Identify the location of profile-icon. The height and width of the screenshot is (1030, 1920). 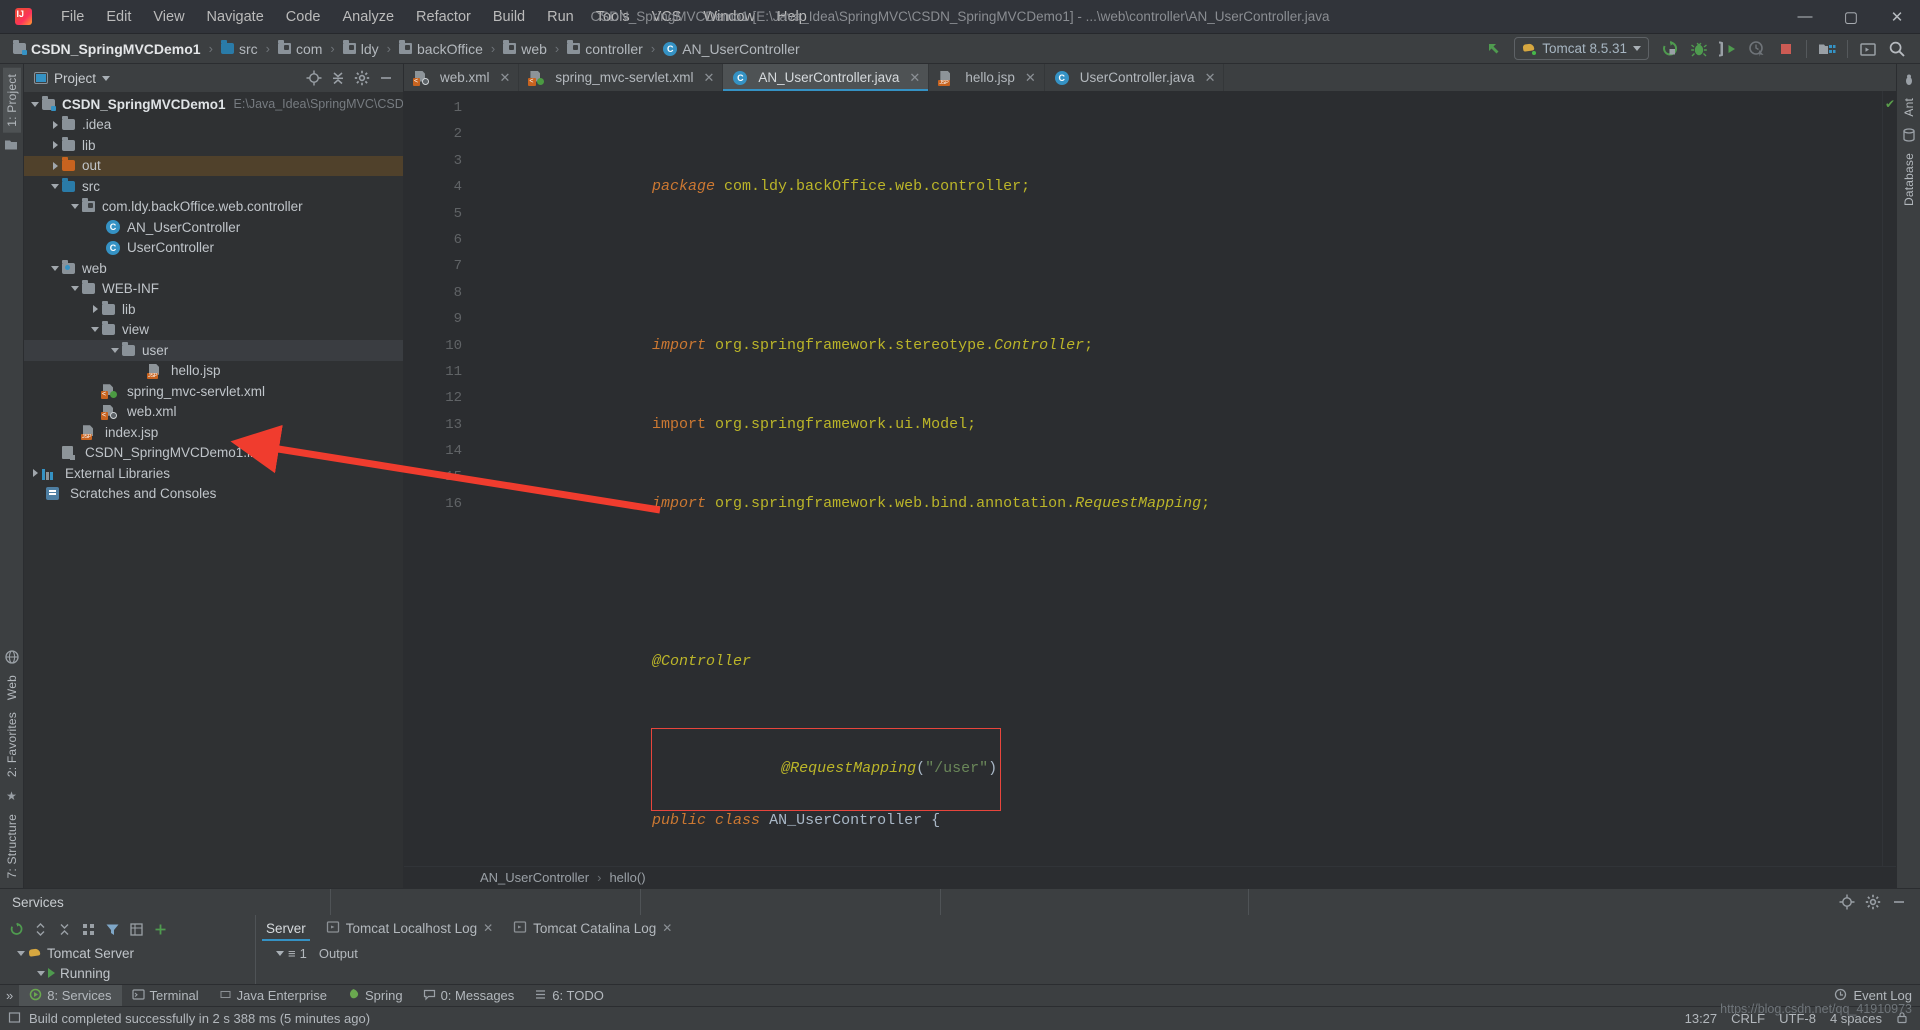
(1757, 49).